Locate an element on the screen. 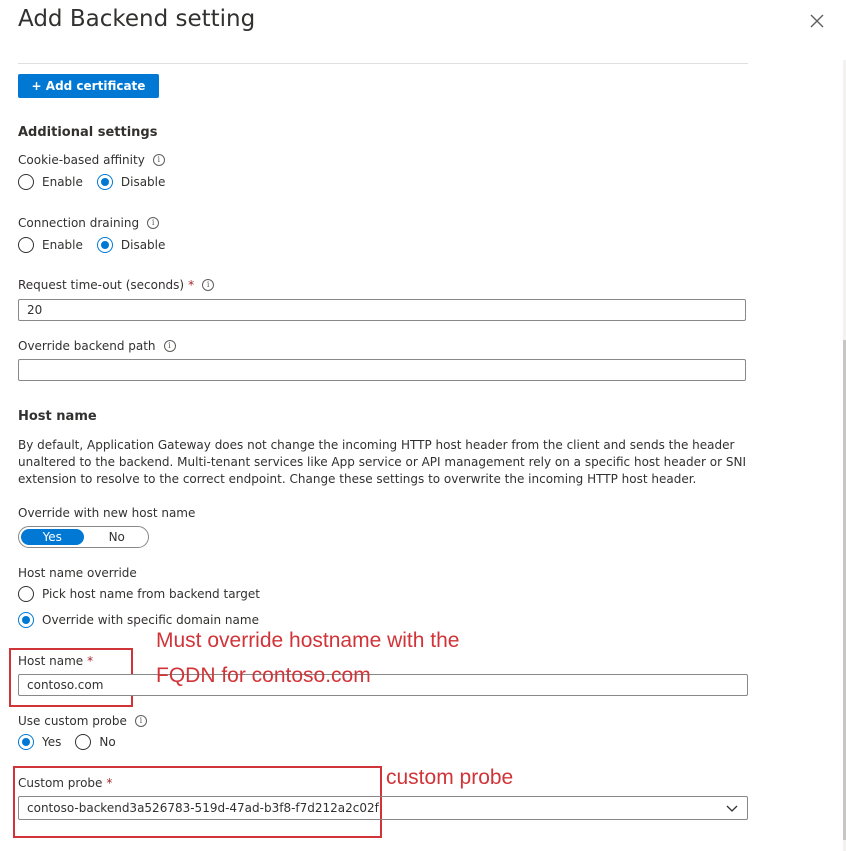 This screenshot has width=846, height=851. panel-title: Add Backend setting is located at coordinates (137, 19).